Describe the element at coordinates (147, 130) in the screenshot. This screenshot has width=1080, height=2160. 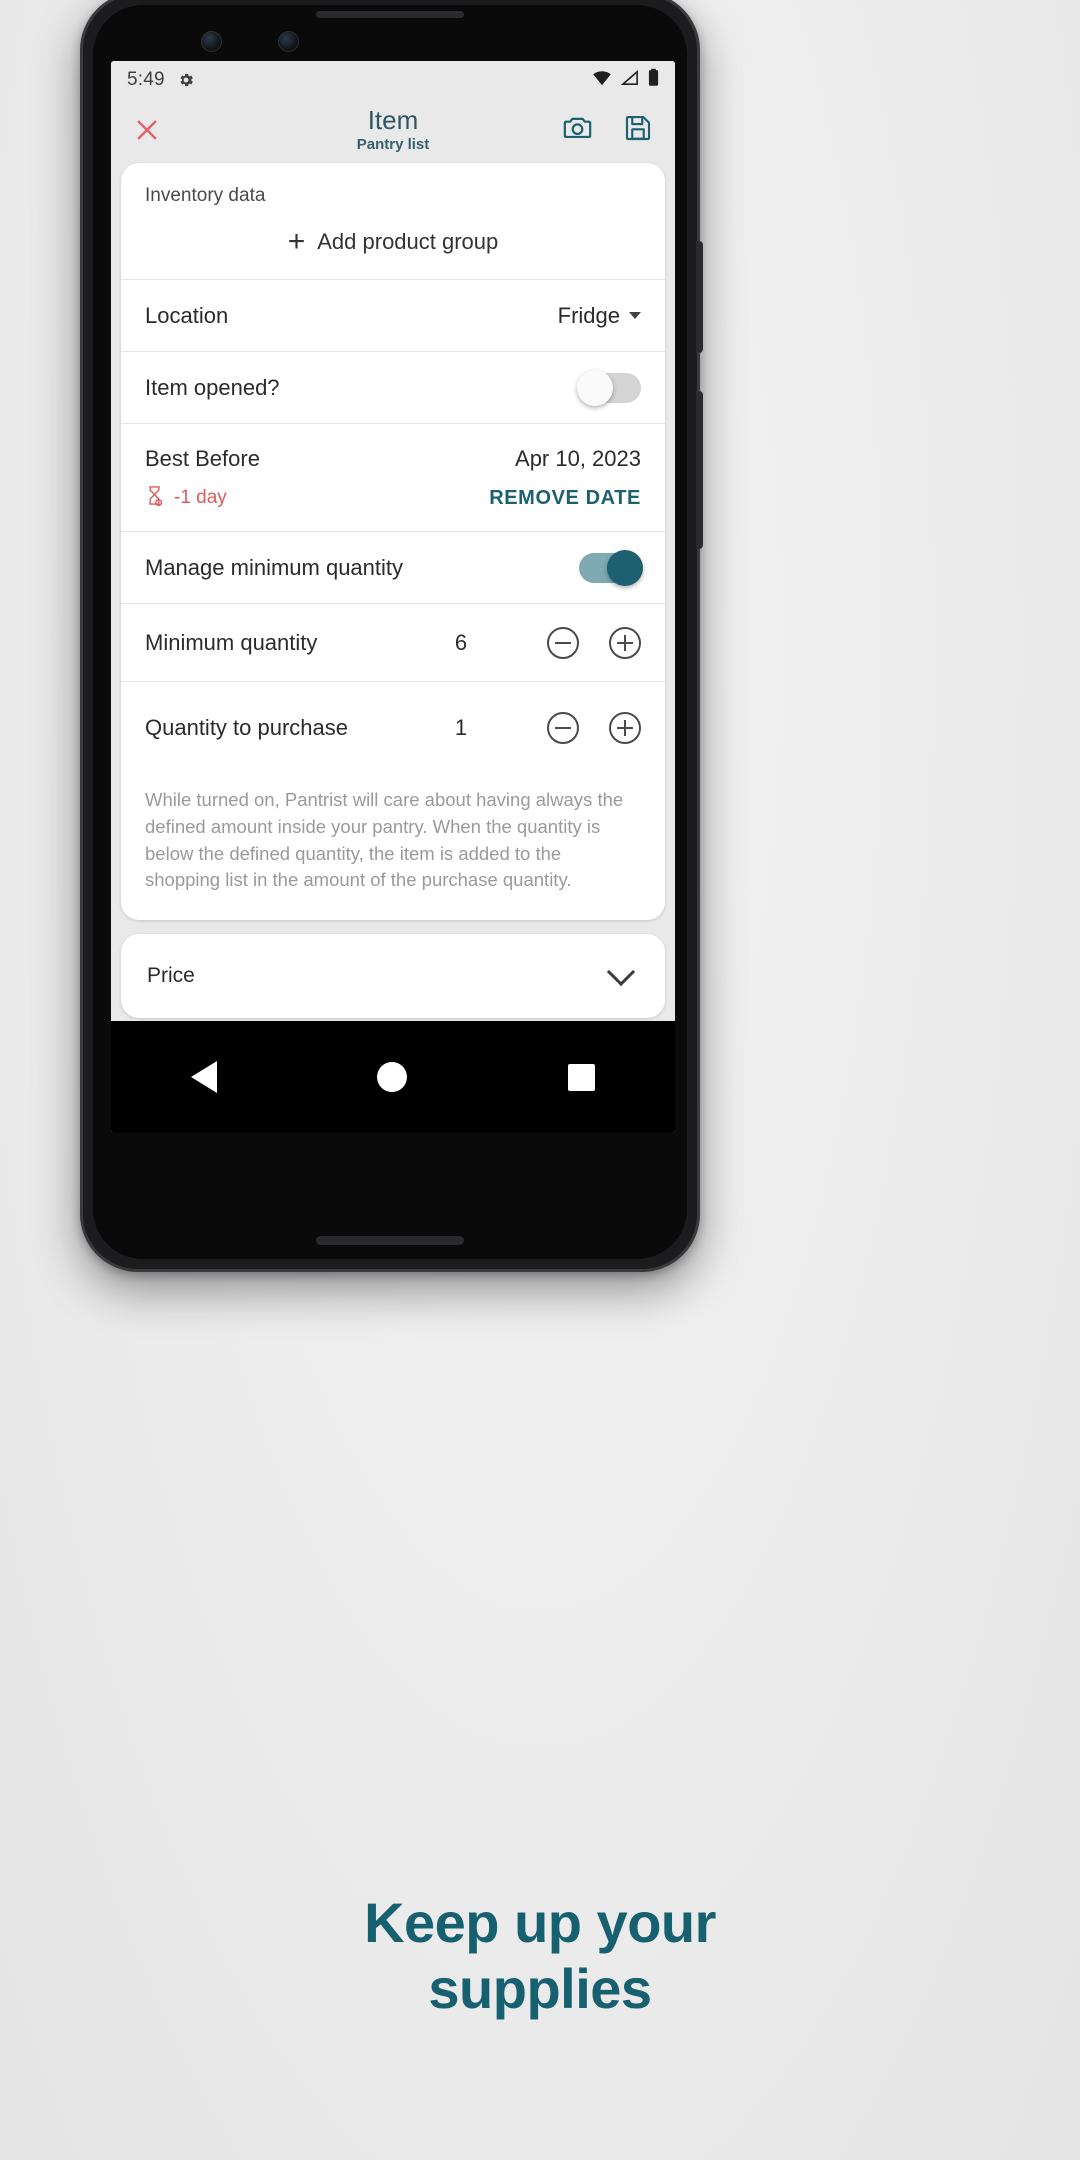
I see `close-icon` at that location.